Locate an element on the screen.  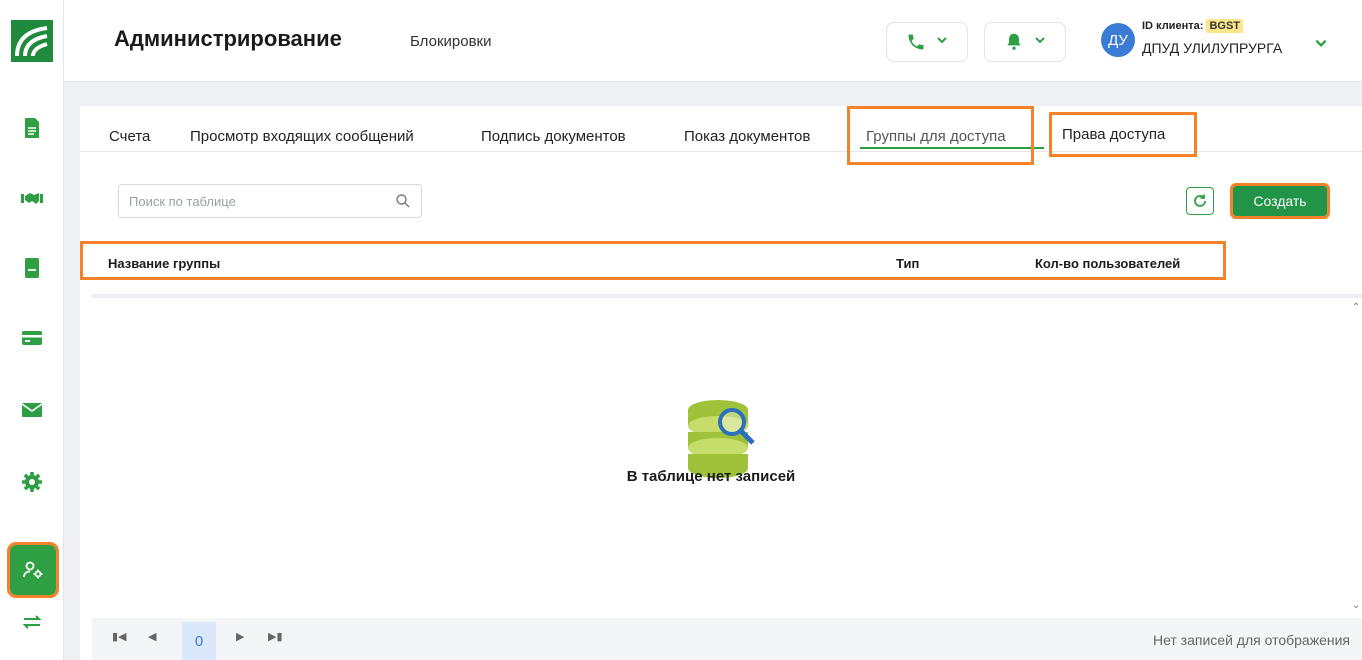
book-icon is located at coordinates (32, 268).